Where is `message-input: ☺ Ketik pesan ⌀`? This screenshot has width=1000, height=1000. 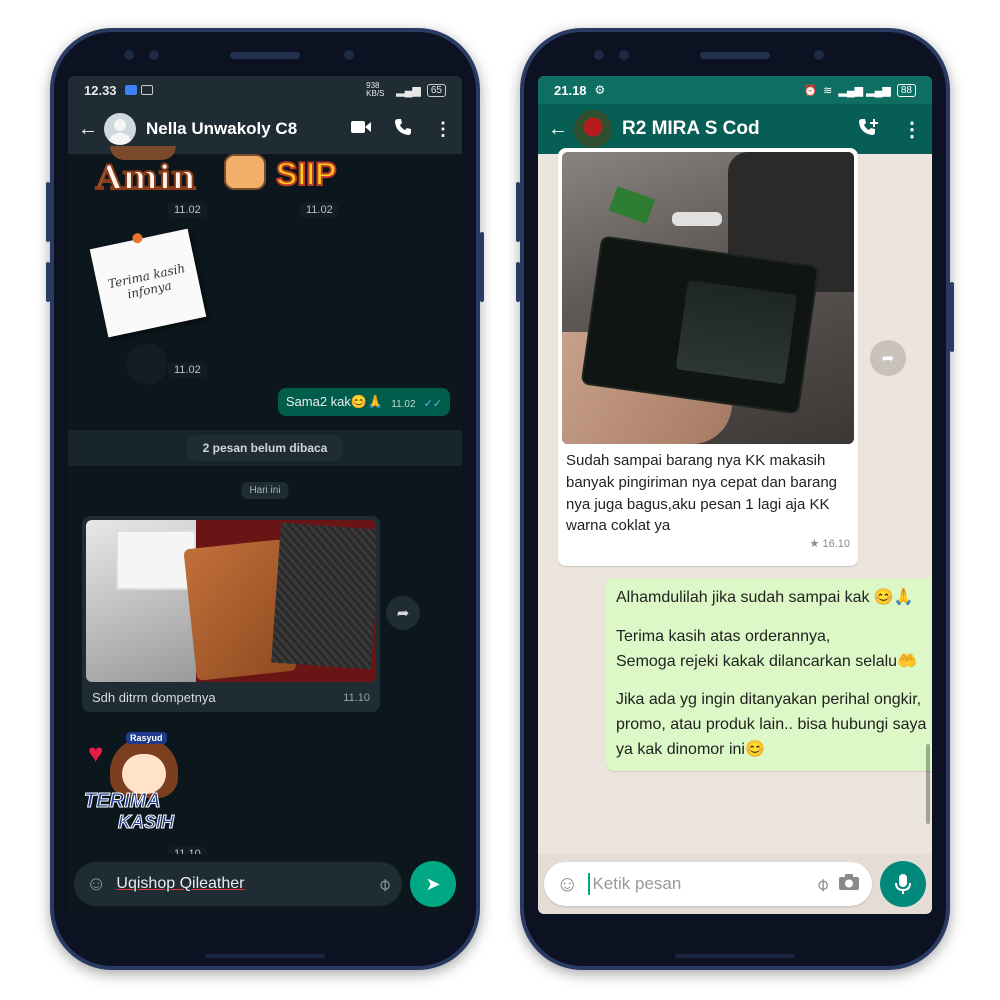 message-input: ☺ Ketik pesan ⌀ is located at coordinates (708, 884).